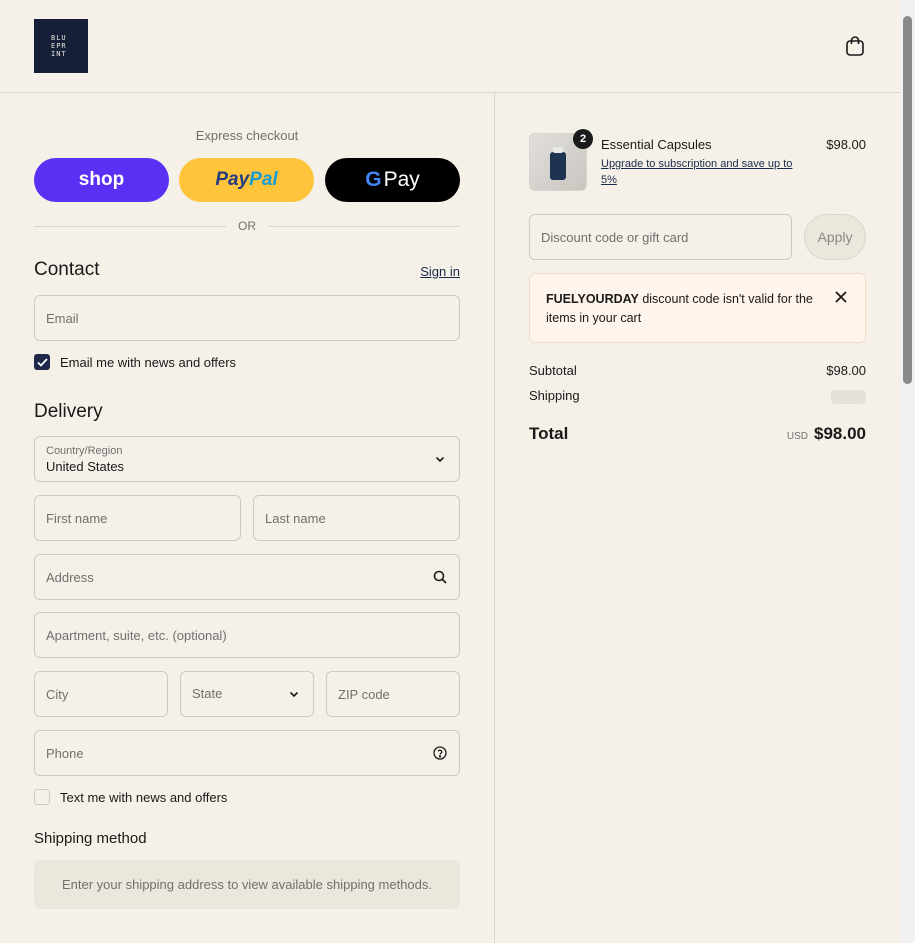 The height and width of the screenshot is (943, 915). What do you see at coordinates (247, 635) in the screenshot?
I see `apartment-field: Apartment, suite, etc. (optional)` at bounding box center [247, 635].